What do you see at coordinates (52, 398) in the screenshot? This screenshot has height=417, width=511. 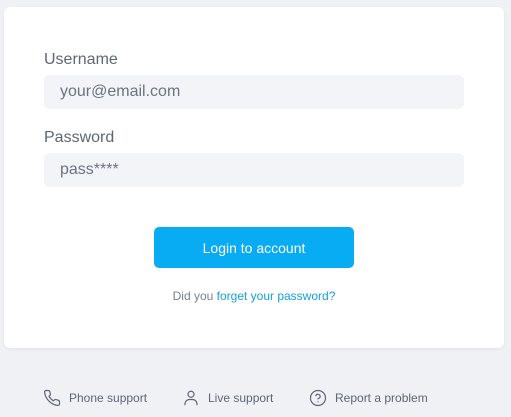 I see `phone-icon` at bounding box center [52, 398].